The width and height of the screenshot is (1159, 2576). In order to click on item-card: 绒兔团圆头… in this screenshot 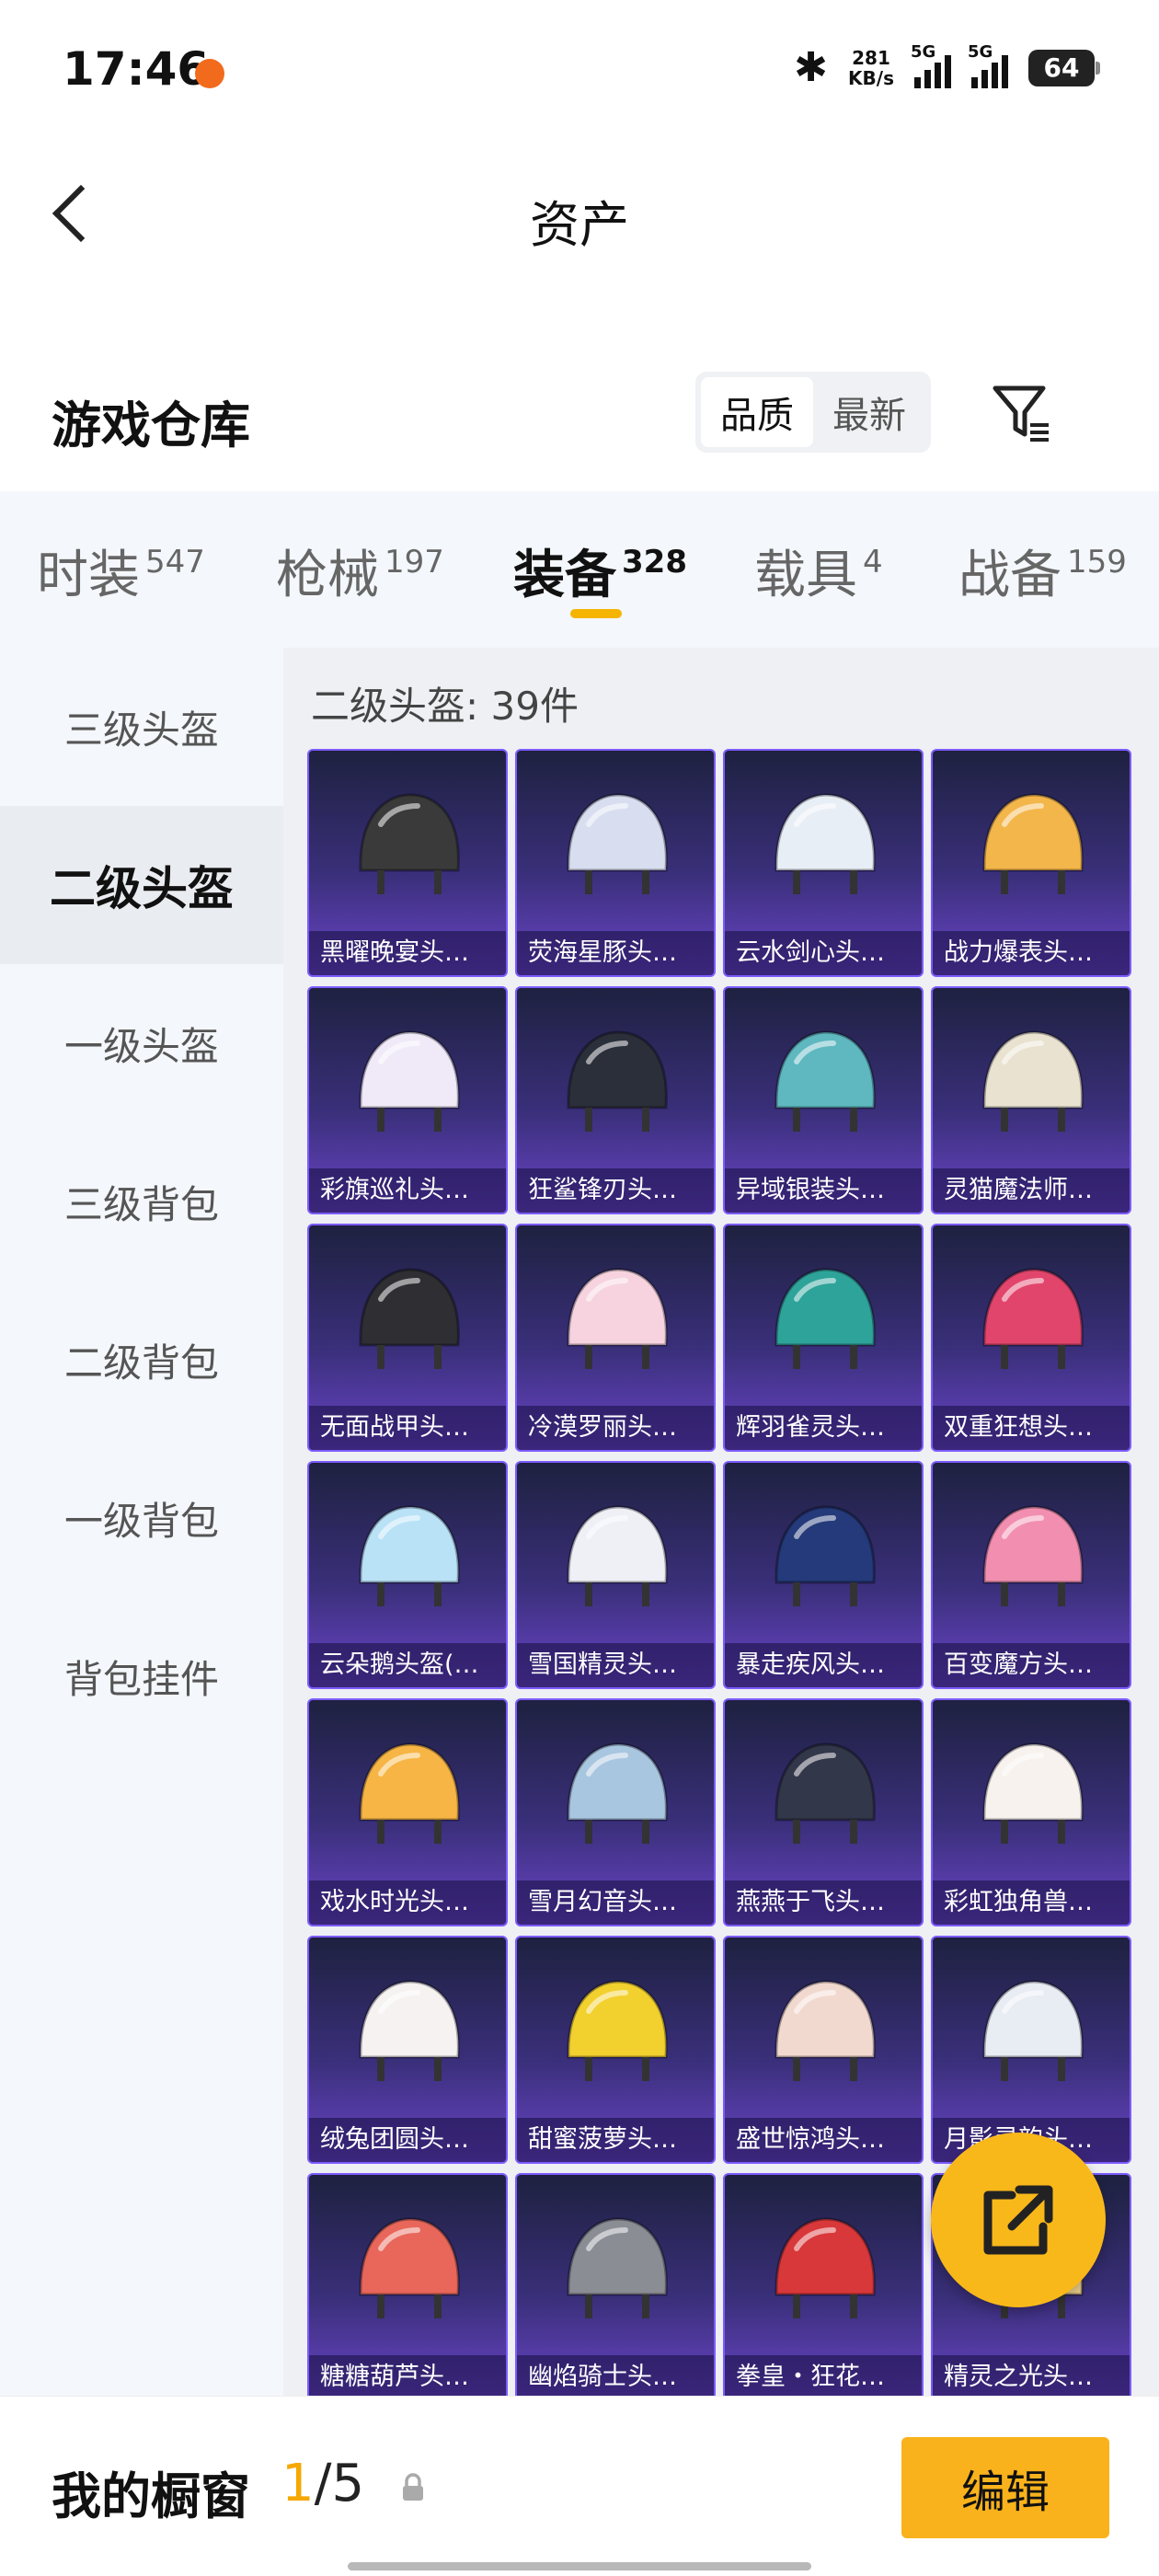, I will do `click(407, 2050)`.